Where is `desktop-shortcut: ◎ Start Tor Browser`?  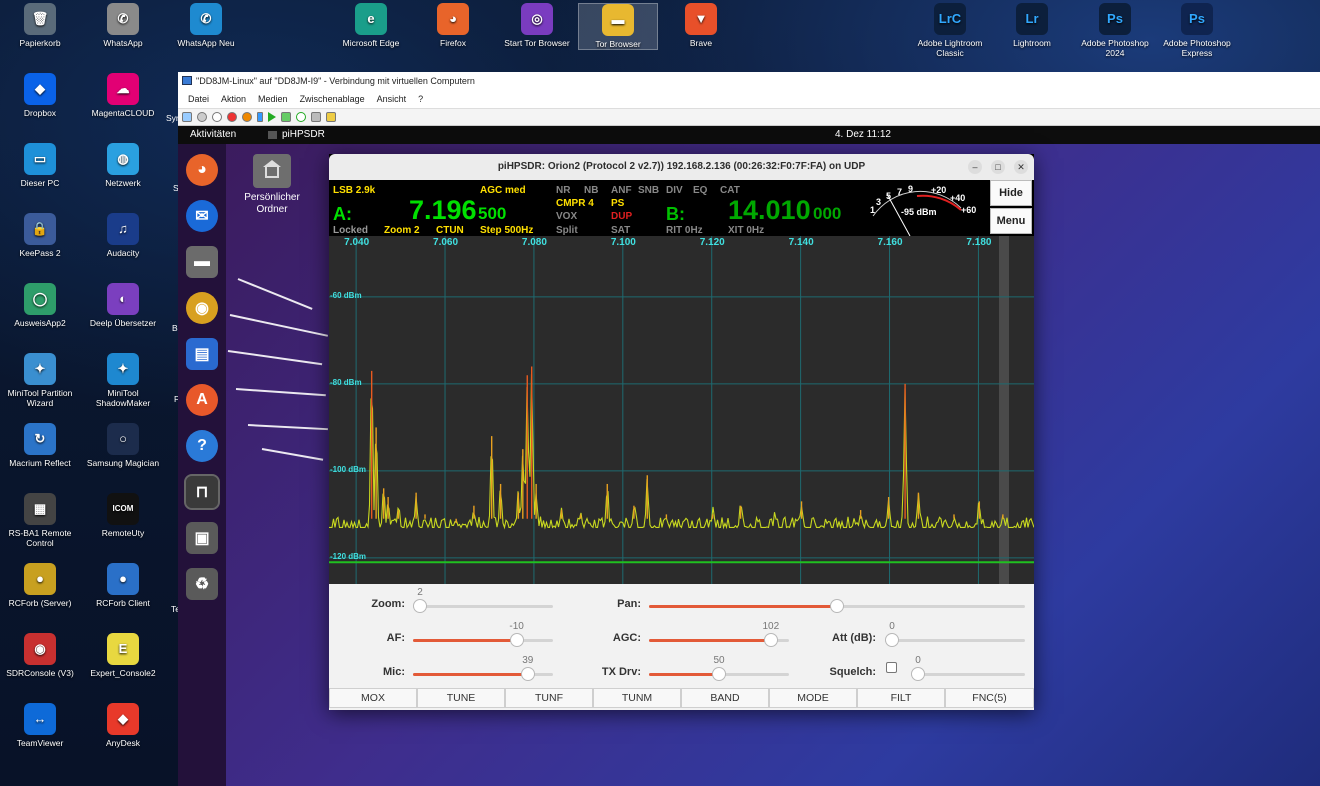
desktop-shortcut: ◎ Start Tor Browser is located at coordinates (537, 25).